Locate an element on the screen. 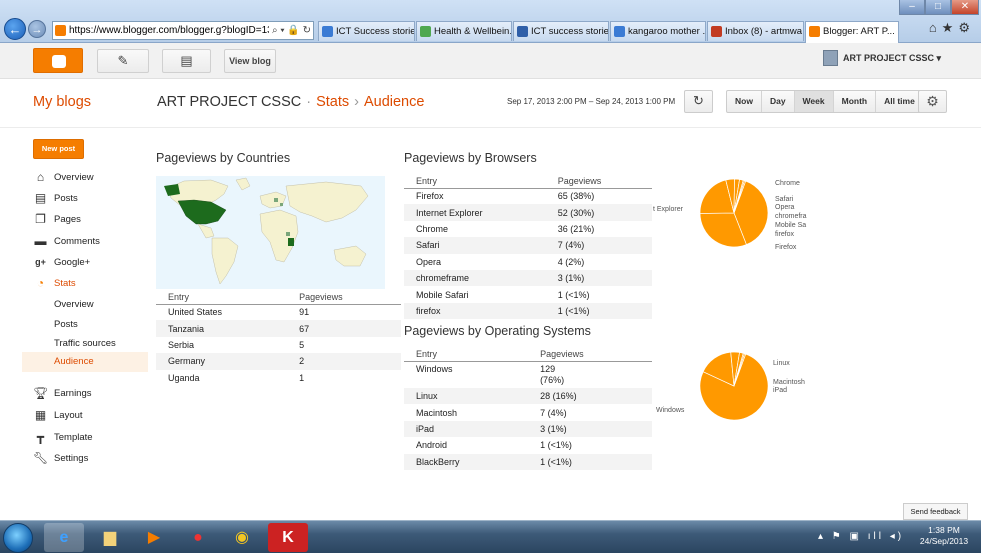  table-cell: 3 (1%) is located at coordinates (604, 278).